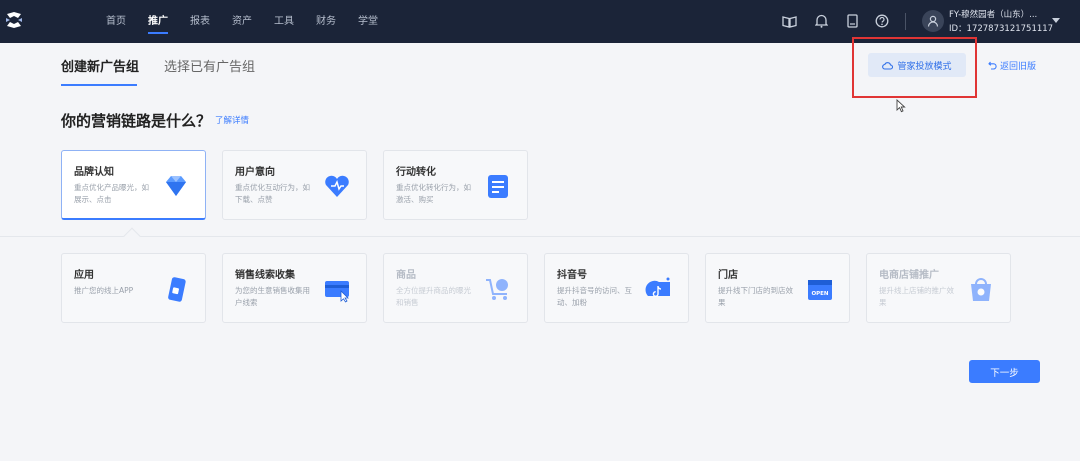 Image resolution: width=1080 pixels, height=461 pixels. Describe the element at coordinates (265, 275) in the screenshot. I see `card-title: 销售线索收集` at that location.